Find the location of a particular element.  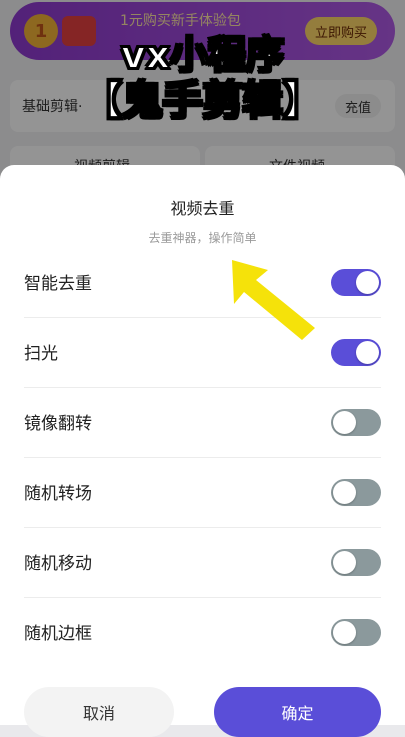

option-random-border: 随机边框 is located at coordinates (202, 632).